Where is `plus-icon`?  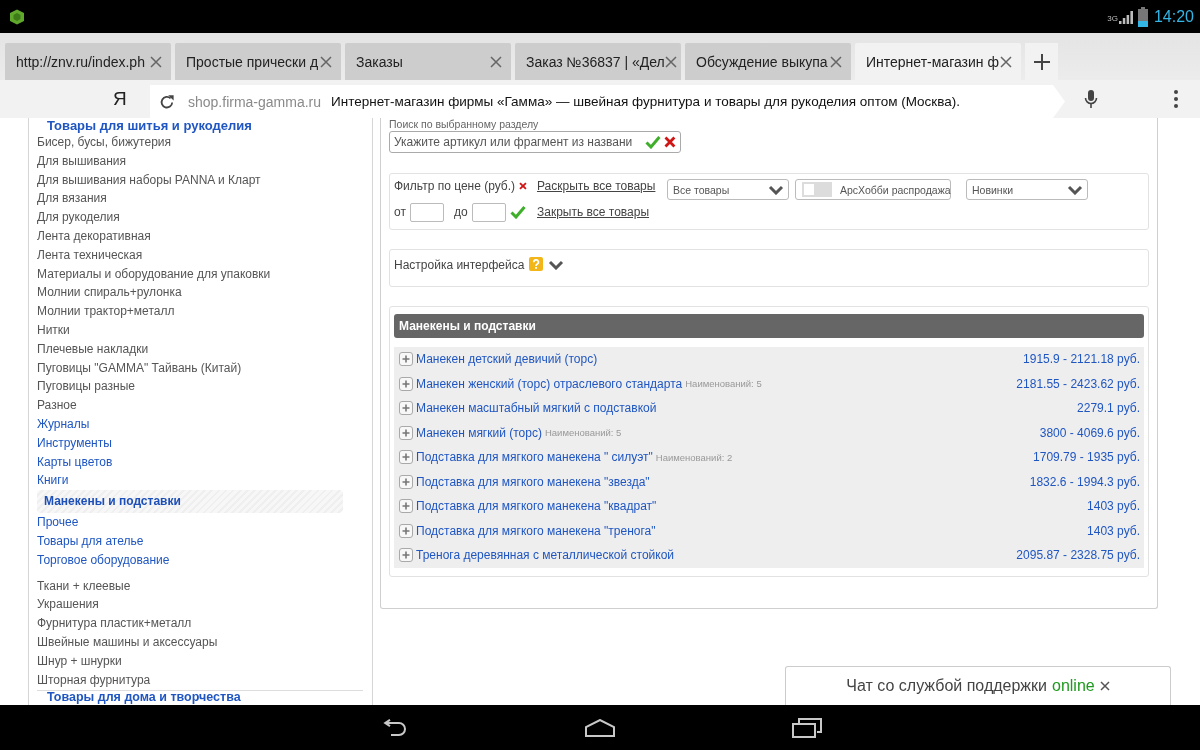 plus-icon is located at coordinates (1041, 61).